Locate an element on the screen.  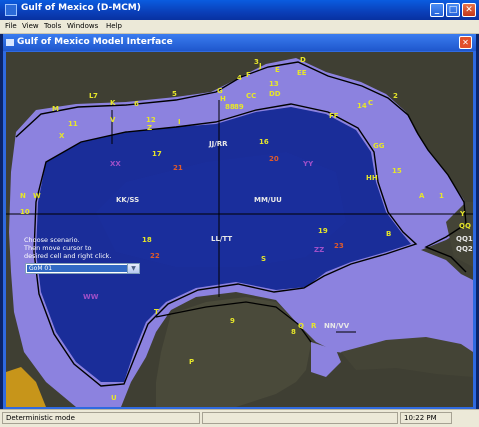
instruction-line: desired cell and right click. is located at coordinates (68, 256).